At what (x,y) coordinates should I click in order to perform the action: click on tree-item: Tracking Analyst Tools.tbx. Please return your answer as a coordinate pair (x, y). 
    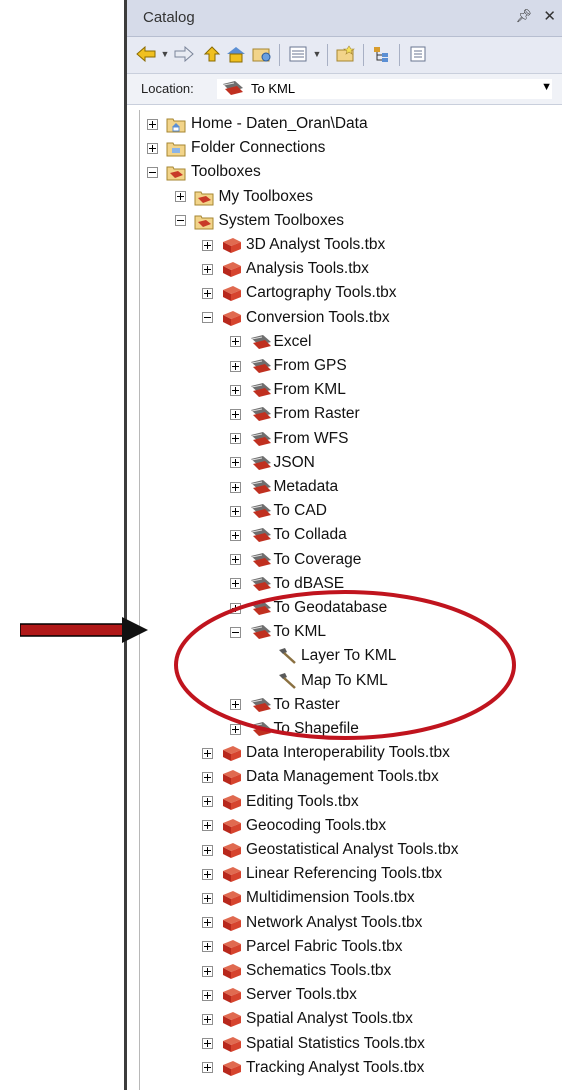
    Looking at the image, I should click on (313, 1068).